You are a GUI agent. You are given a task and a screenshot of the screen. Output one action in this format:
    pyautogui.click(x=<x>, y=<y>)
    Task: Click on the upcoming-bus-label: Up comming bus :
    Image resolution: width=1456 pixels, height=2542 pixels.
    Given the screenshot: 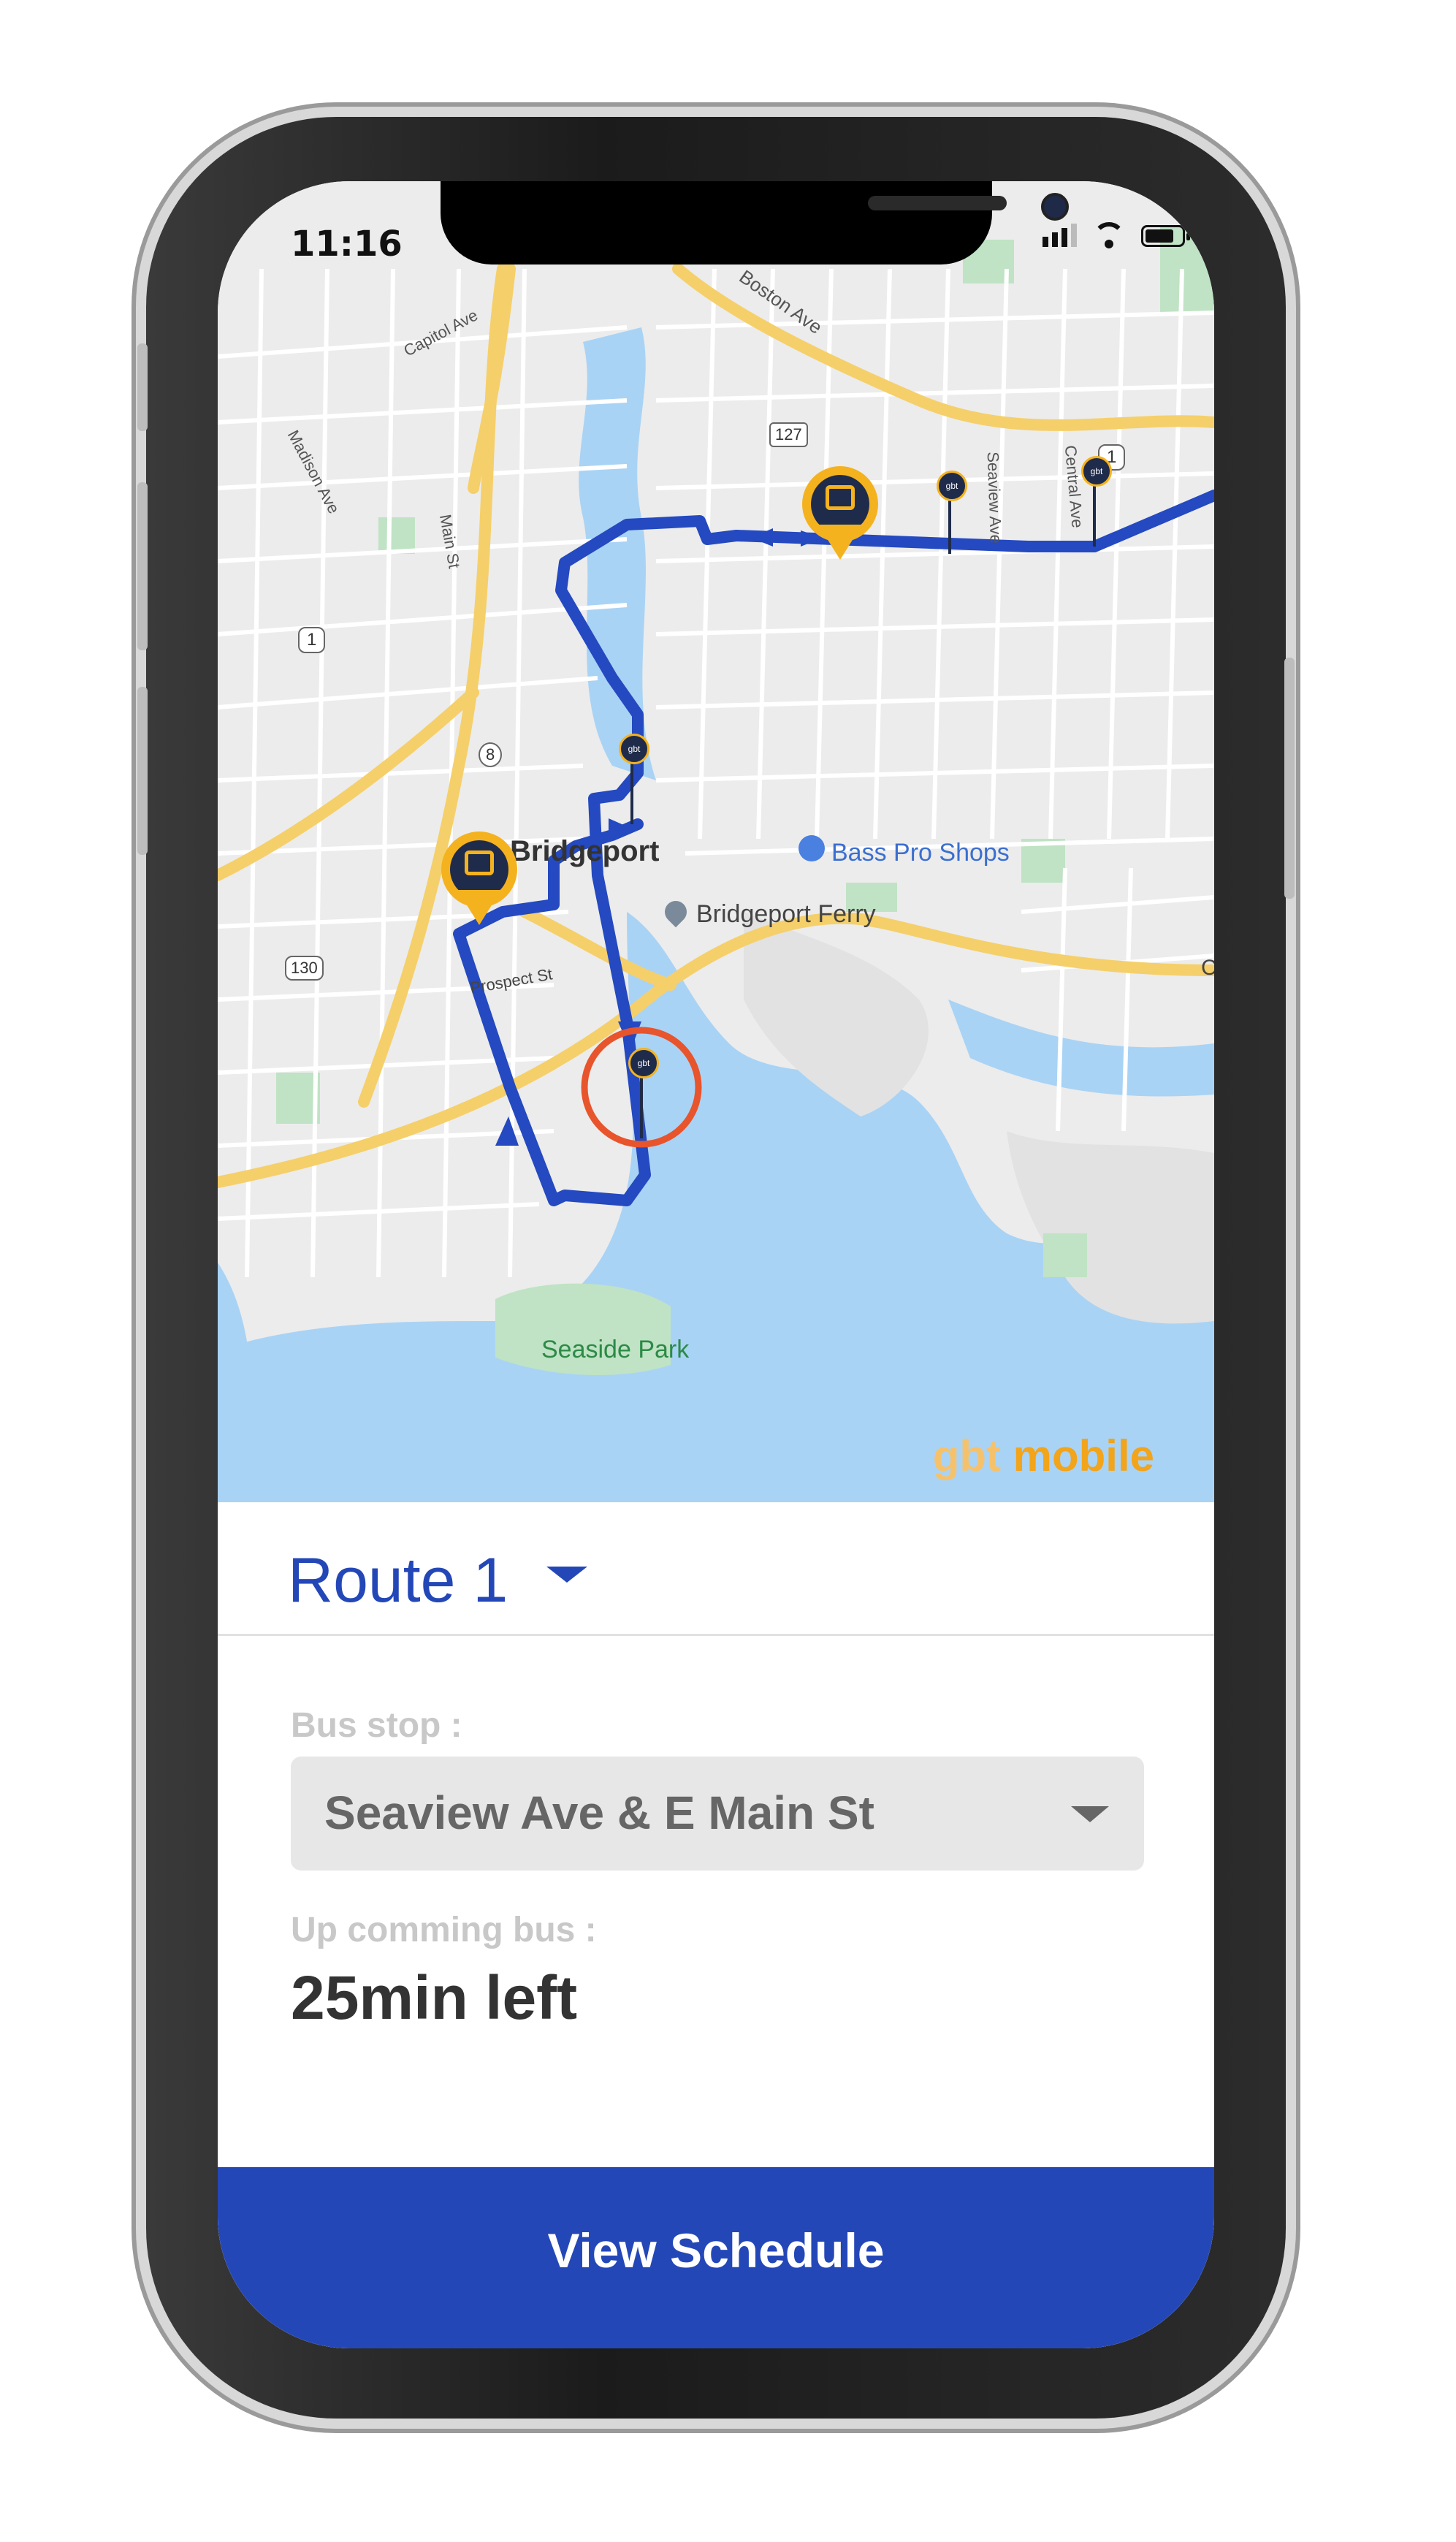 What is the action you would take?
    pyautogui.click(x=444, y=1930)
    